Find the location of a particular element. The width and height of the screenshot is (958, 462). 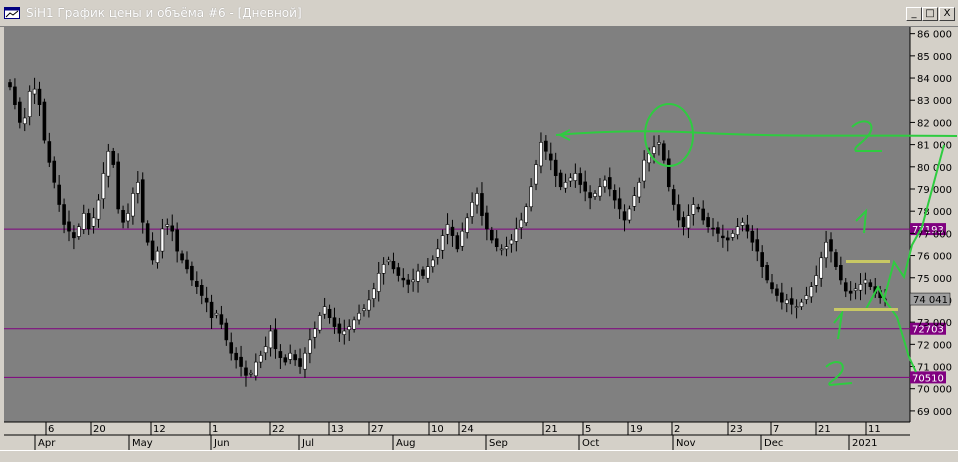

maximize-button: □ is located at coordinates (930, 14).